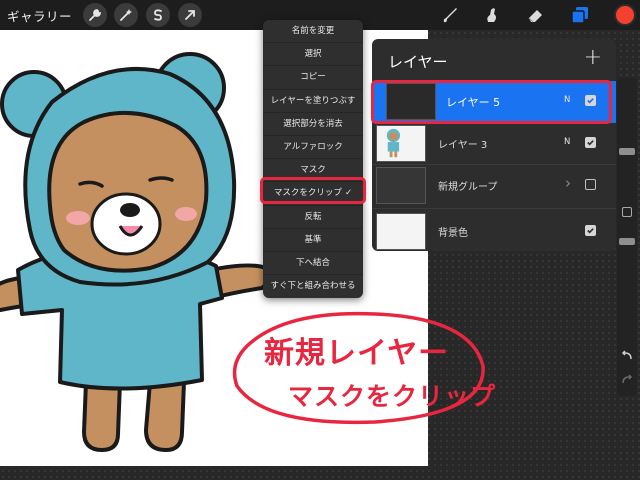  Describe the element at coordinates (313, 264) in the screenshot. I see `menu-item-merge-down: 下へ結合` at that location.